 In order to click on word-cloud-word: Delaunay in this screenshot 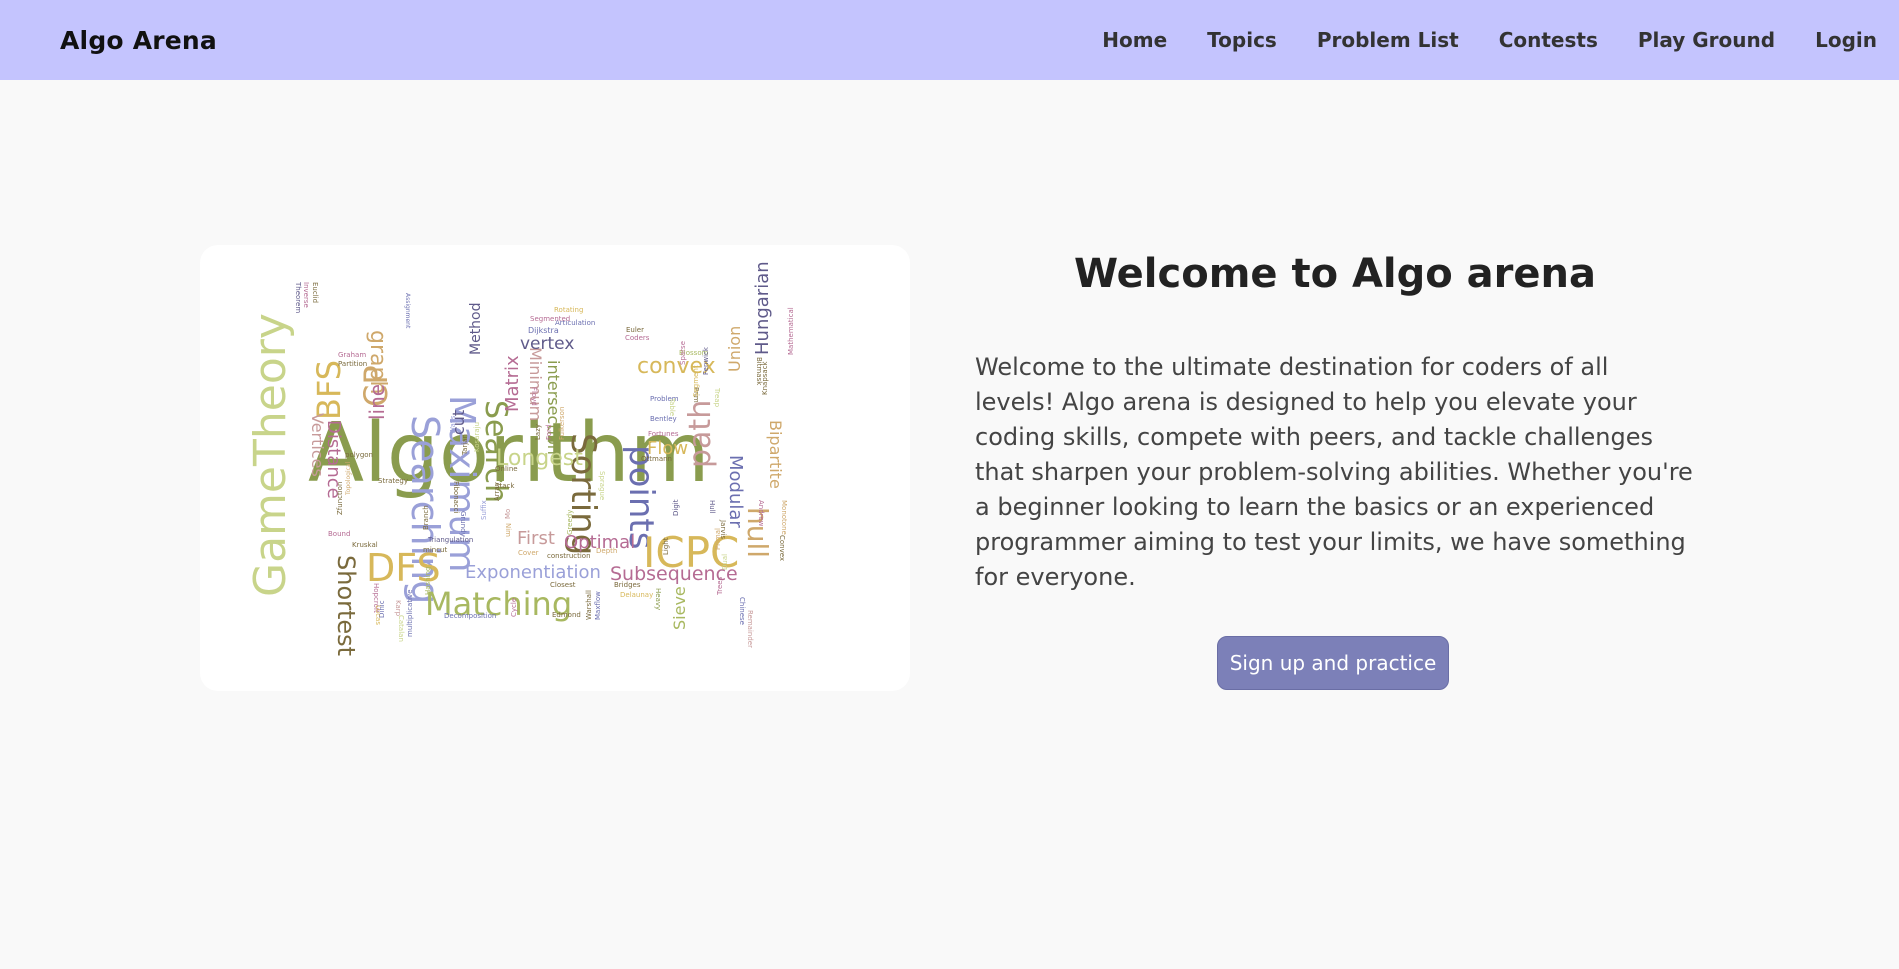, I will do `click(636, 595)`.